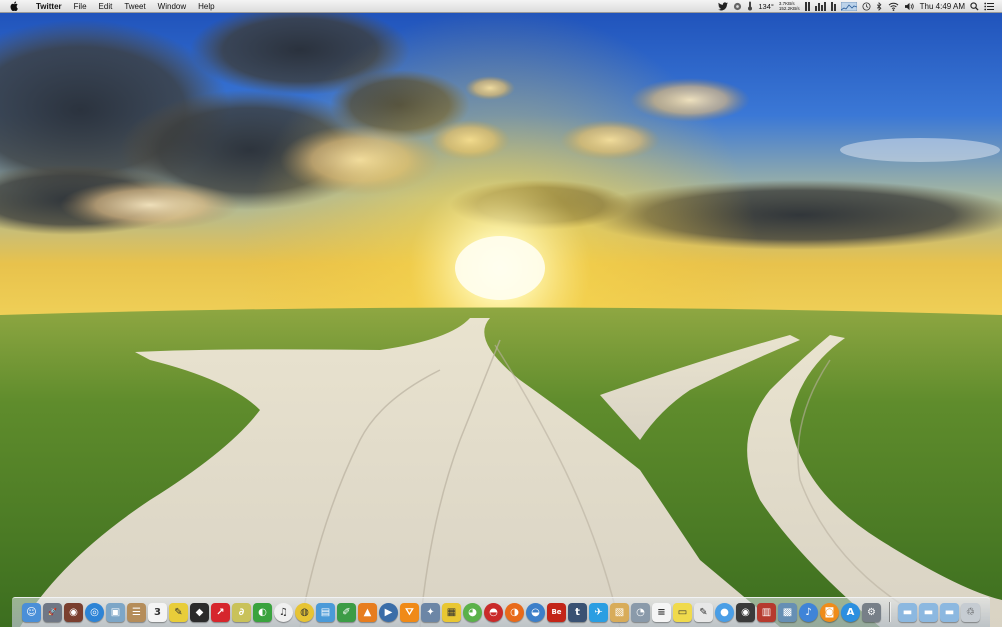 The width and height of the screenshot is (1002, 627). I want to click on menu-file: File, so click(80, 6).